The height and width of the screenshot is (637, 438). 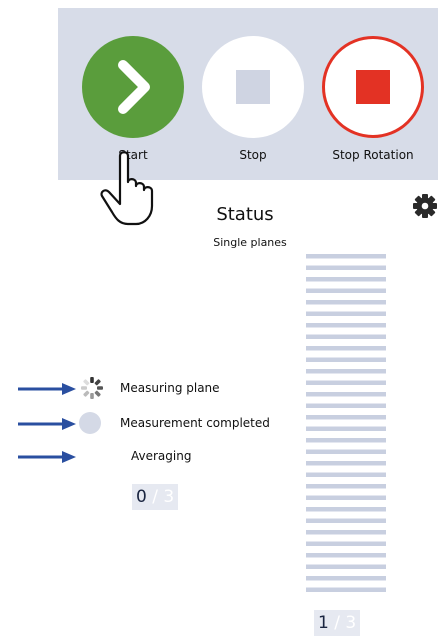 I want to click on stop-square-icon, so click(x=253, y=87).